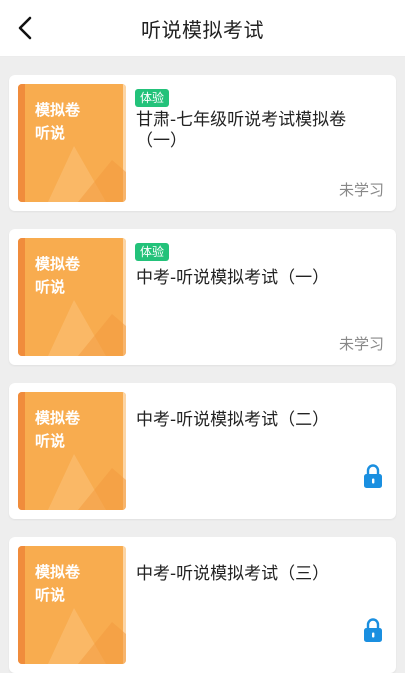 This screenshot has width=405, height=673. Describe the element at coordinates (233, 278) in the screenshot. I see `exam-title: 中考-听说模拟考试（一）` at that location.